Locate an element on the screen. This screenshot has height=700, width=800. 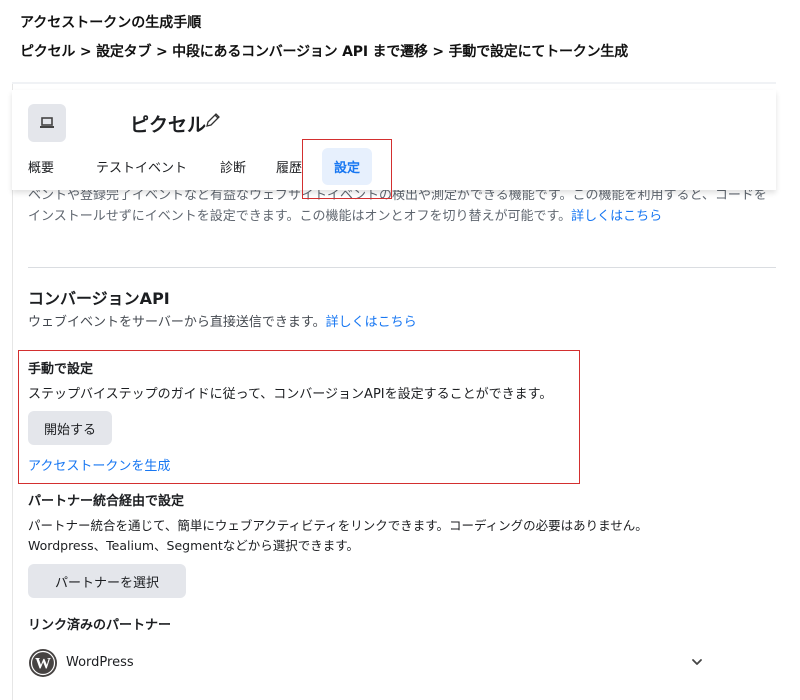
manual-setup-title: 手動で設定 is located at coordinates (61, 369).